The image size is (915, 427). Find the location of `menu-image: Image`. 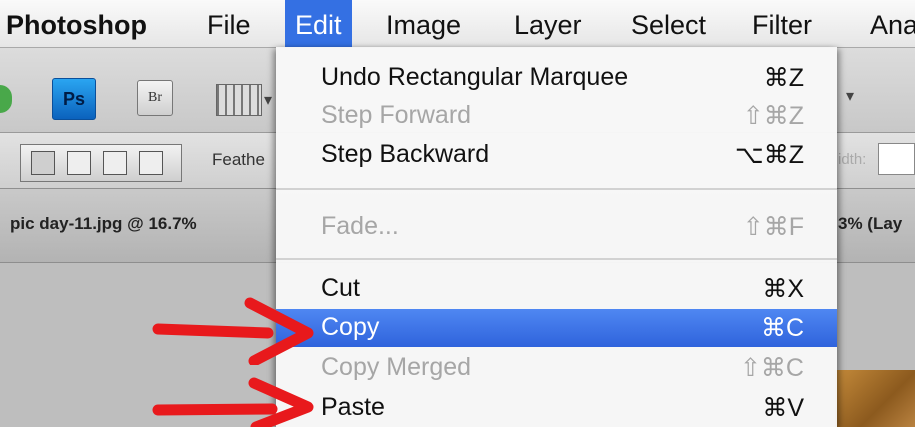

menu-image: Image is located at coordinates (423, 23).